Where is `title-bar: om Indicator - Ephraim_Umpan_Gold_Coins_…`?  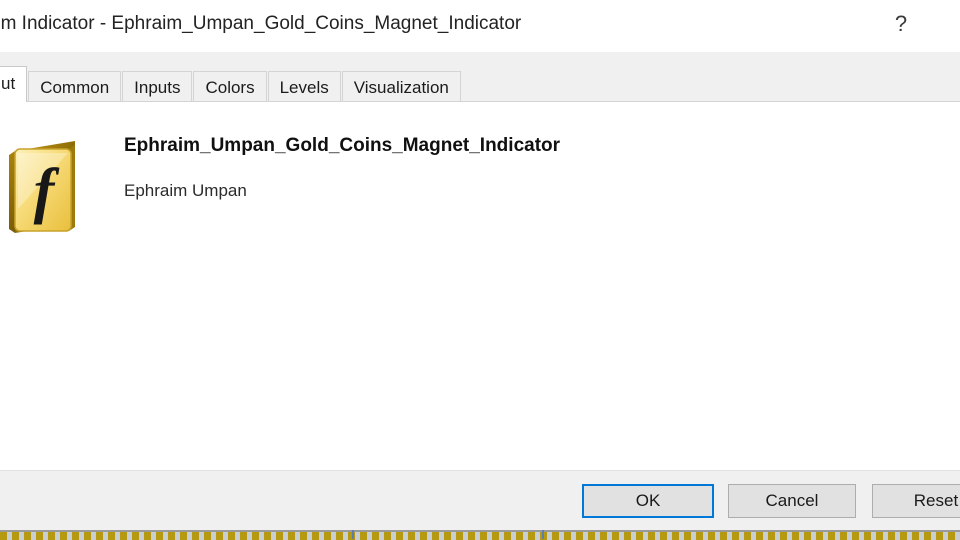 title-bar: om Indicator - Ephraim_Umpan_Gold_Coins_… is located at coordinates (480, 26).